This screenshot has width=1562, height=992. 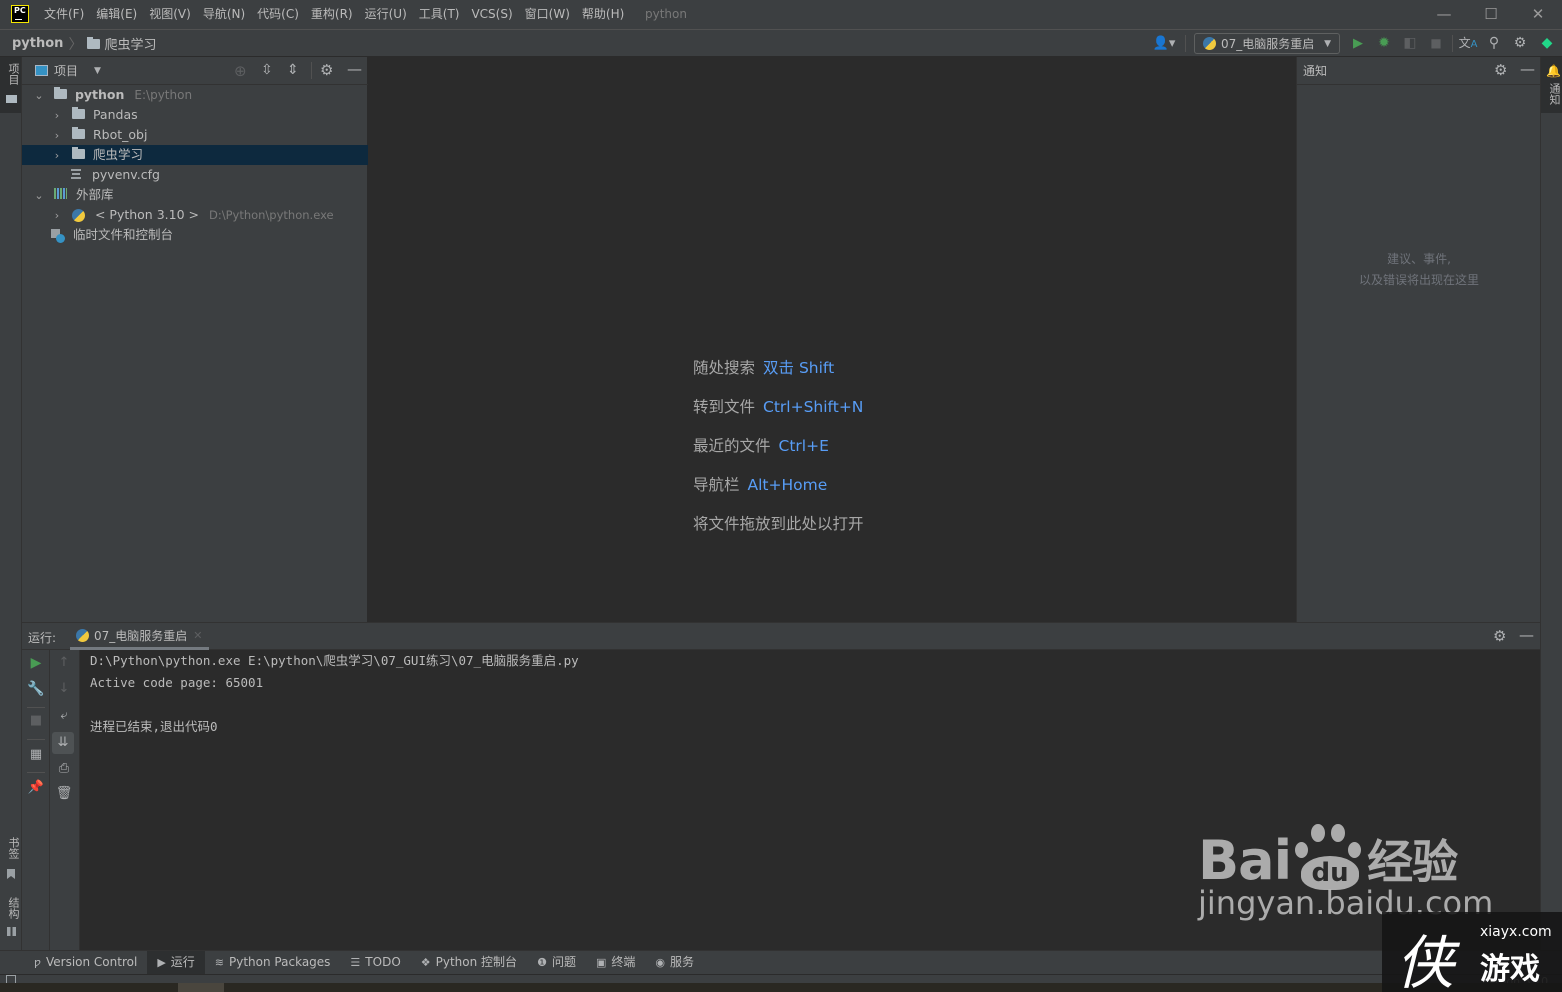 I want to click on toggle-tool-windows-icon, so click(x=11, y=979).